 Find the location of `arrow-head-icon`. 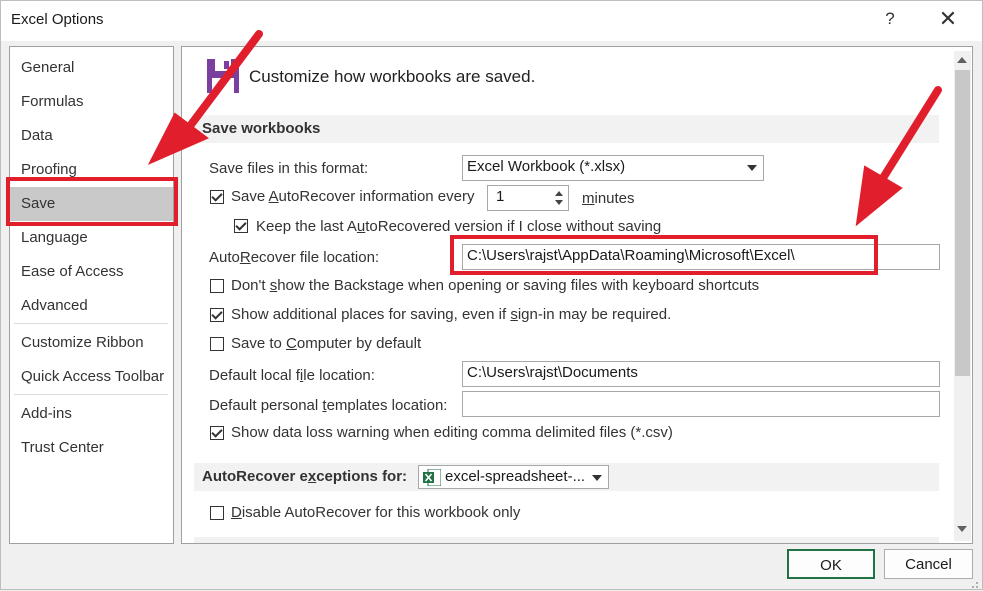

arrow-head-icon is located at coordinates (879, 196).